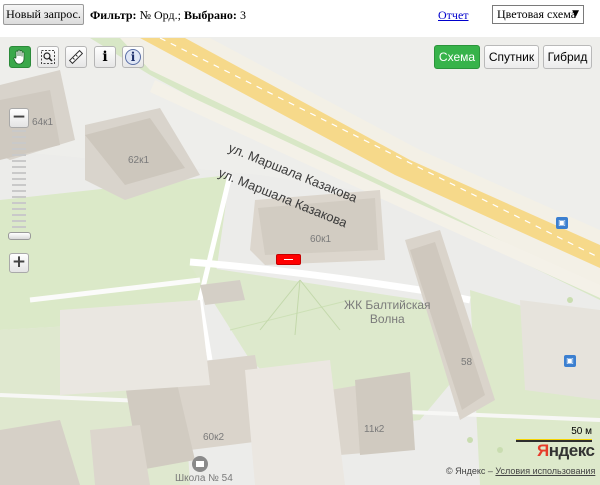 The height and width of the screenshot is (485, 600). I want to click on plus-icon: +, so click(19, 262).